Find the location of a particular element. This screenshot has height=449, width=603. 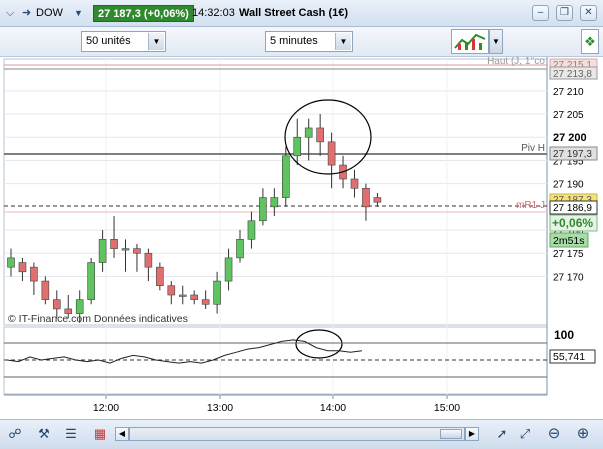

price-tick-label: 27 200 is located at coordinates (570, 138).